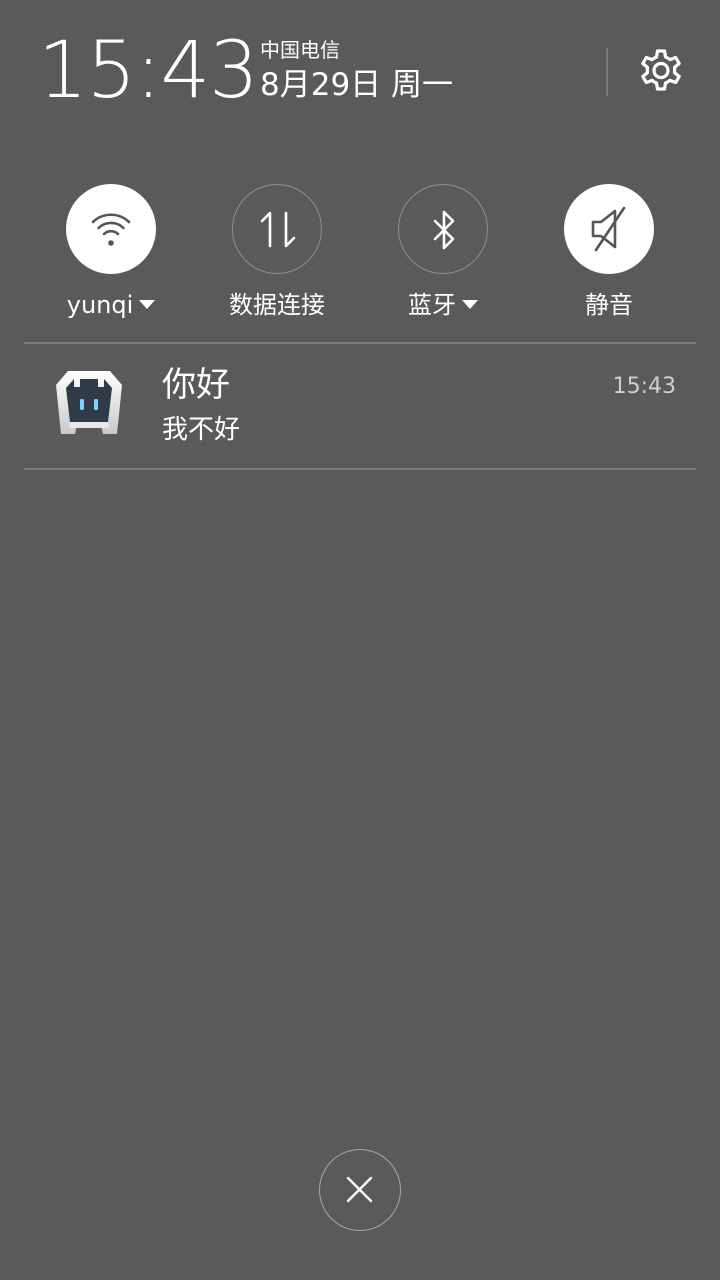 This screenshot has height=1280, width=720. What do you see at coordinates (661, 70) in the screenshot?
I see `gear-icon` at bounding box center [661, 70].